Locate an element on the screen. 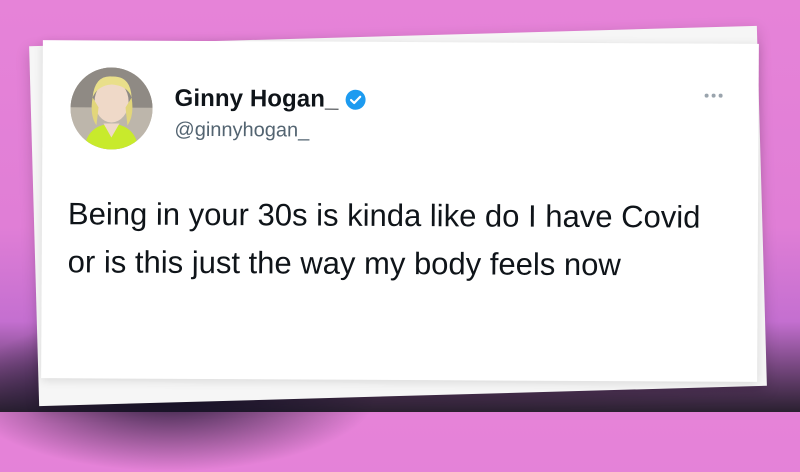 Image resolution: width=800 pixels, height=472 pixels. display-name: Ginny Hogan_ is located at coordinates (257, 99).